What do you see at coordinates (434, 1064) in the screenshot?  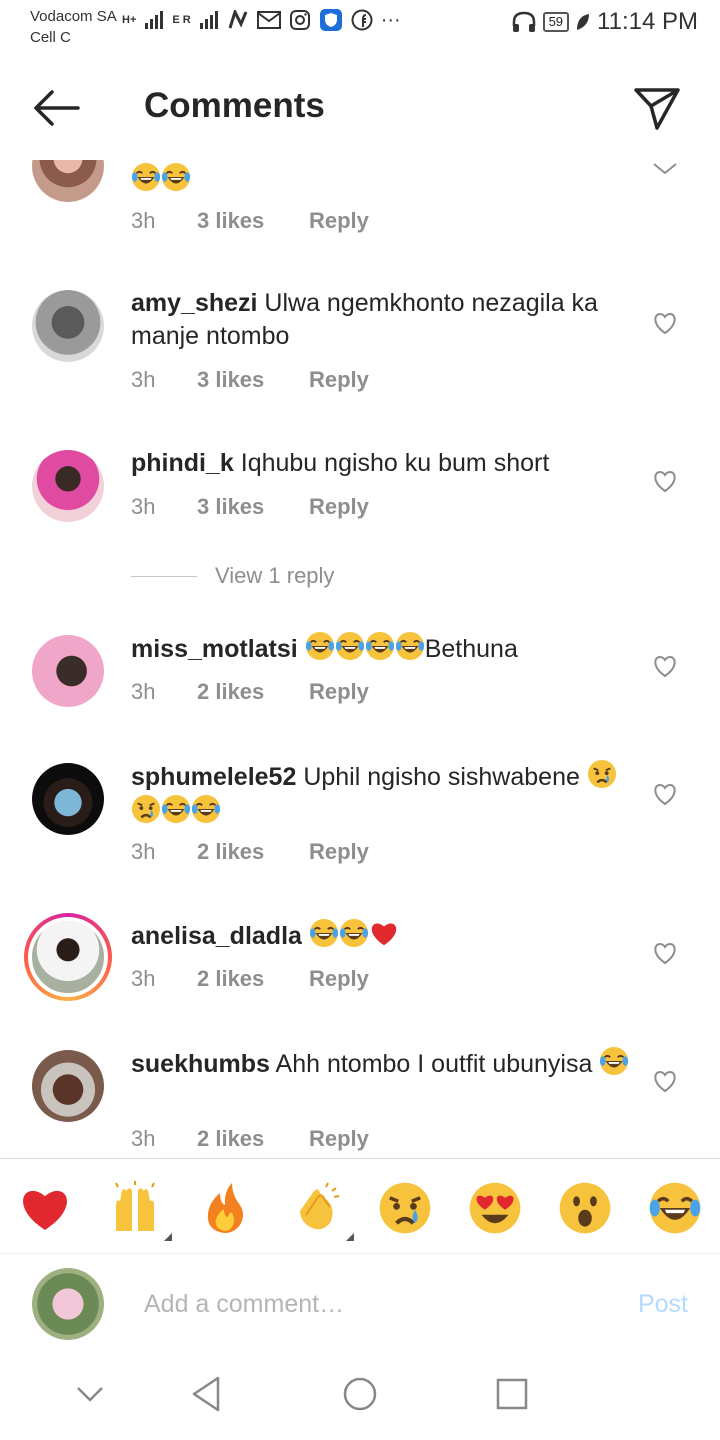 I see `comment-body: Ahh ntombo I outfit ubunyisa` at bounding box center [434, 1064].